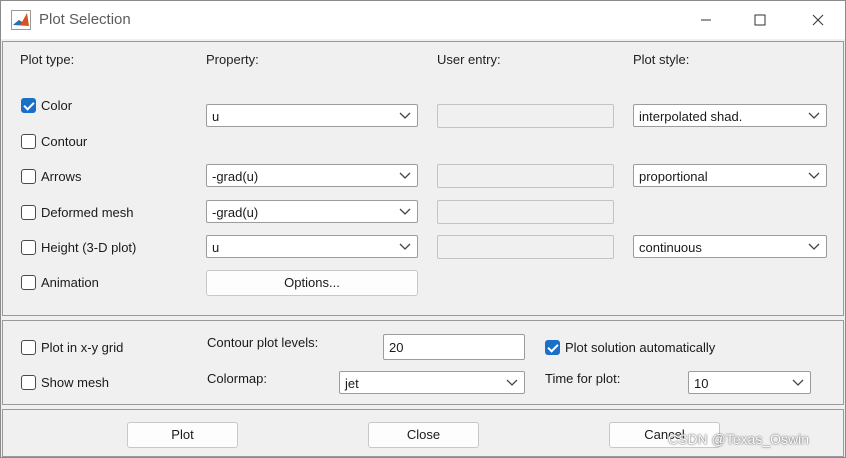 The width and height of the screenshot is (846, 458). I want to click on checkbox-deformed-mesh, so click(28, 212).